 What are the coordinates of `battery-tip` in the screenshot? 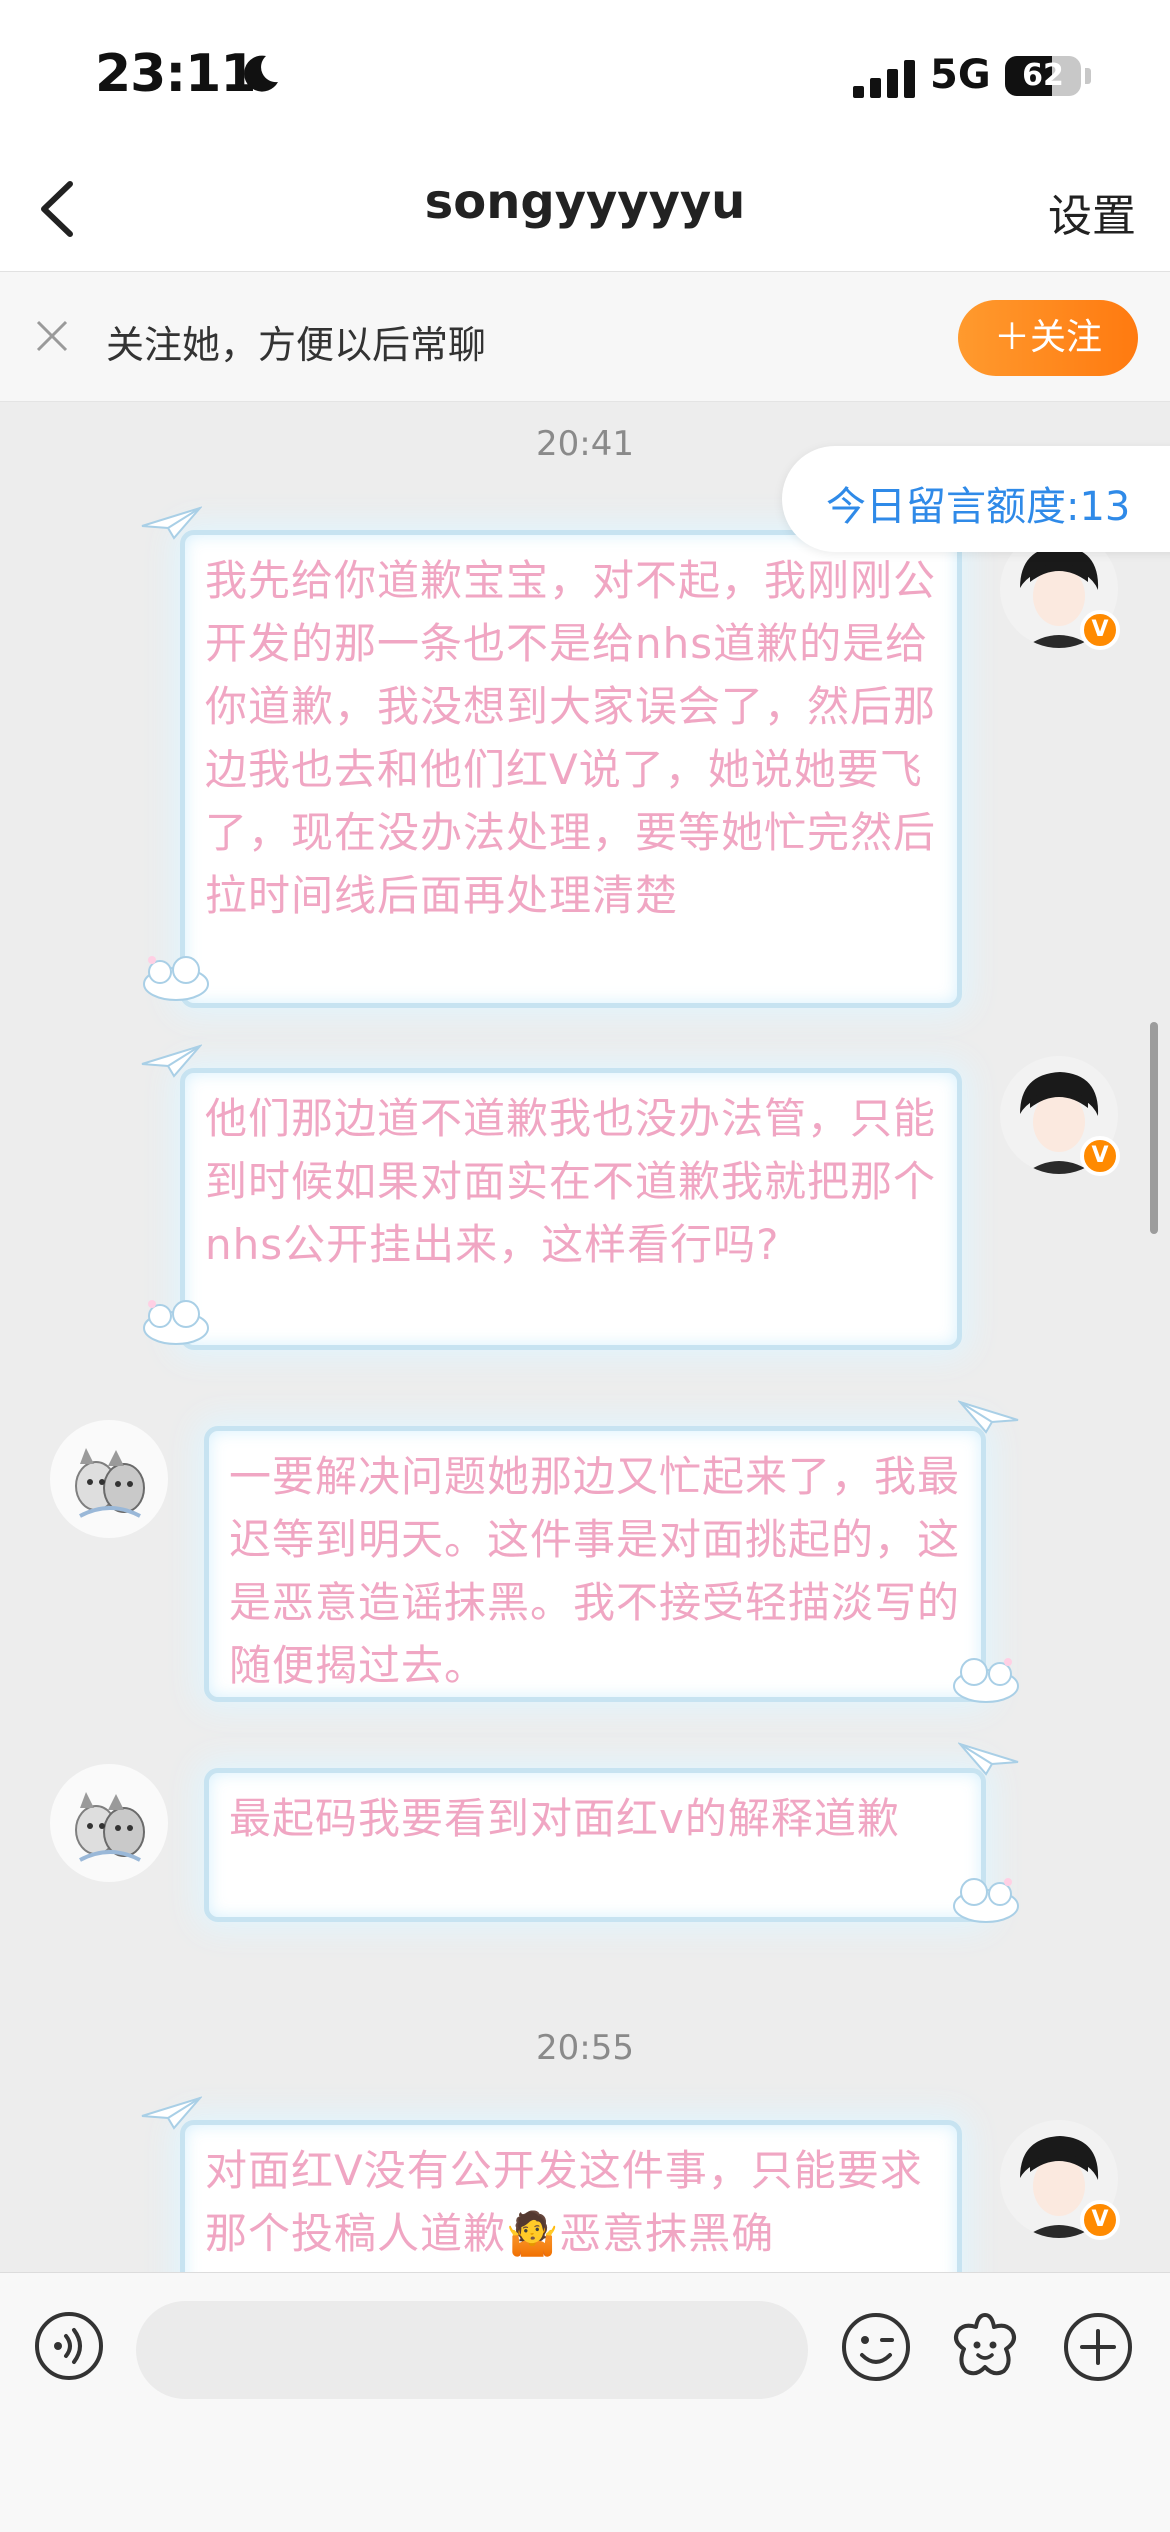 It's located at (1088, 76).